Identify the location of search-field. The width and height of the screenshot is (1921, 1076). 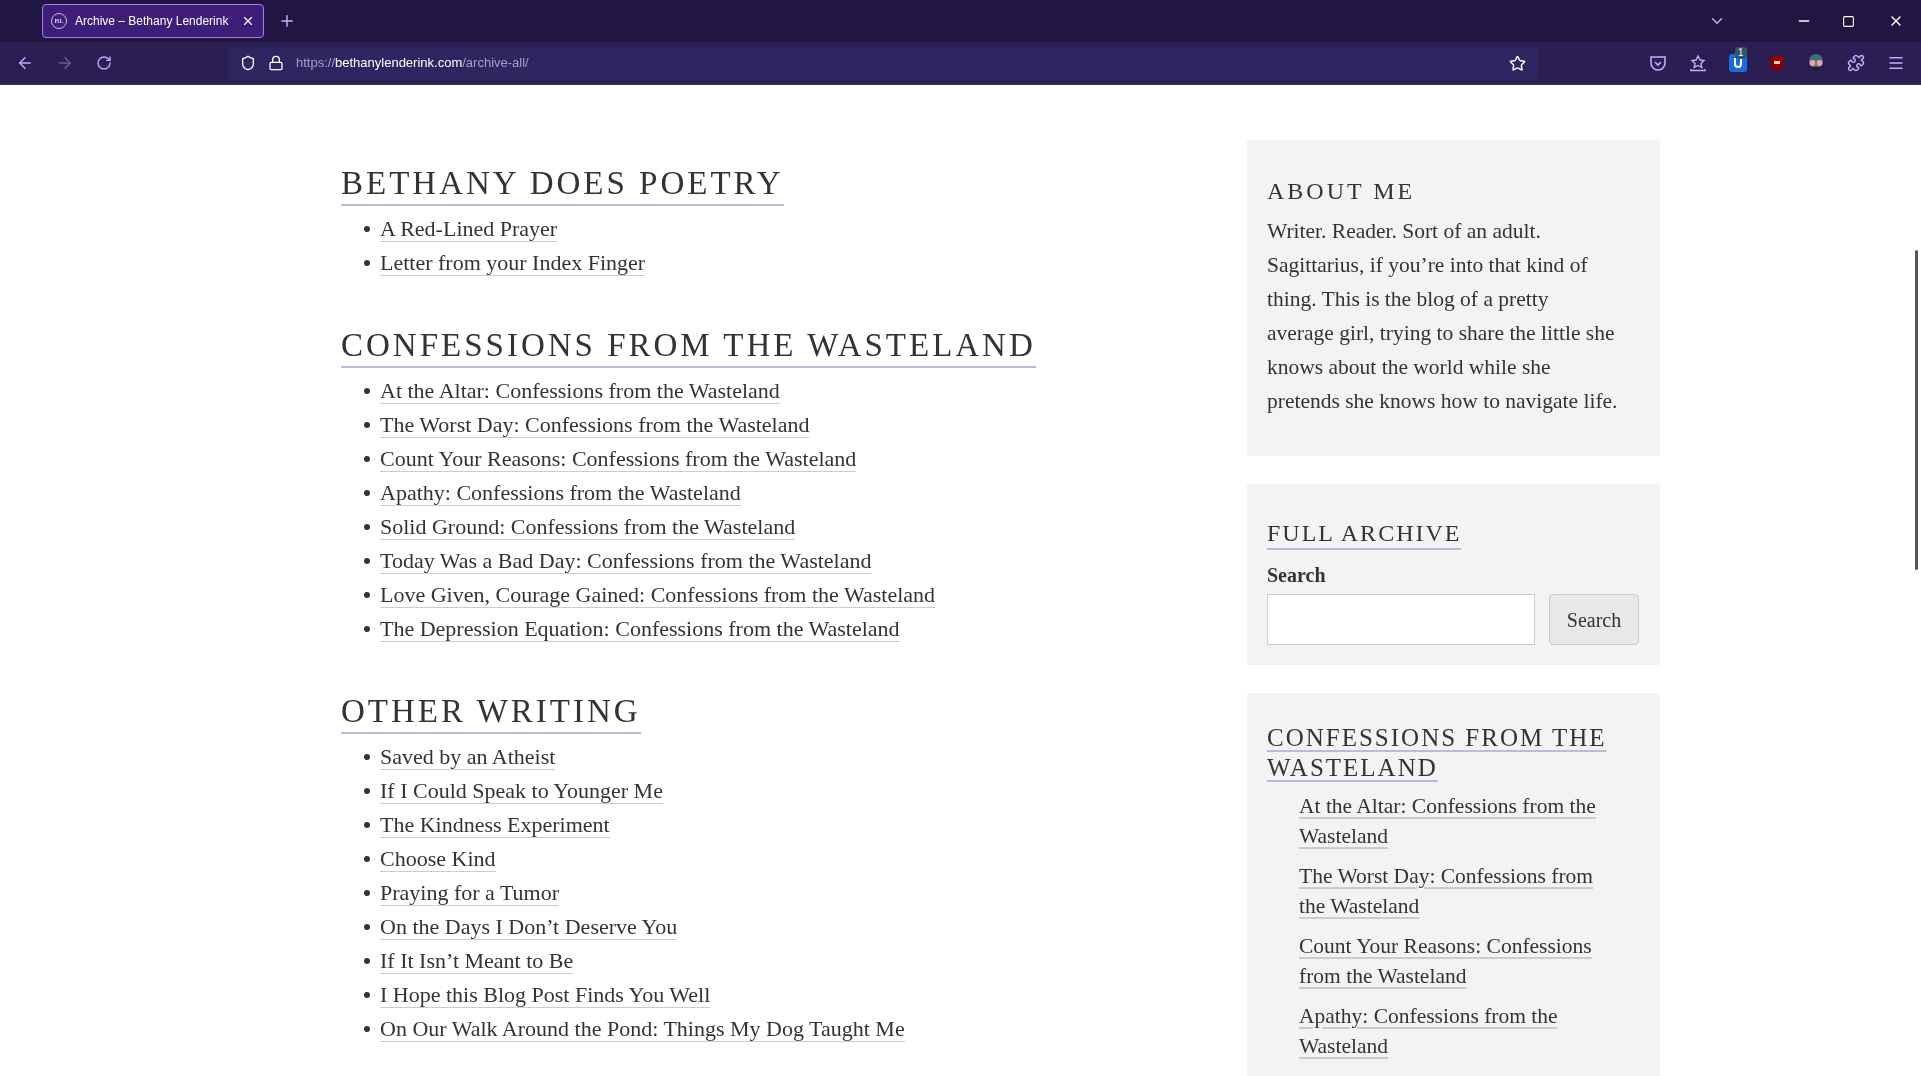
(1401, 619).